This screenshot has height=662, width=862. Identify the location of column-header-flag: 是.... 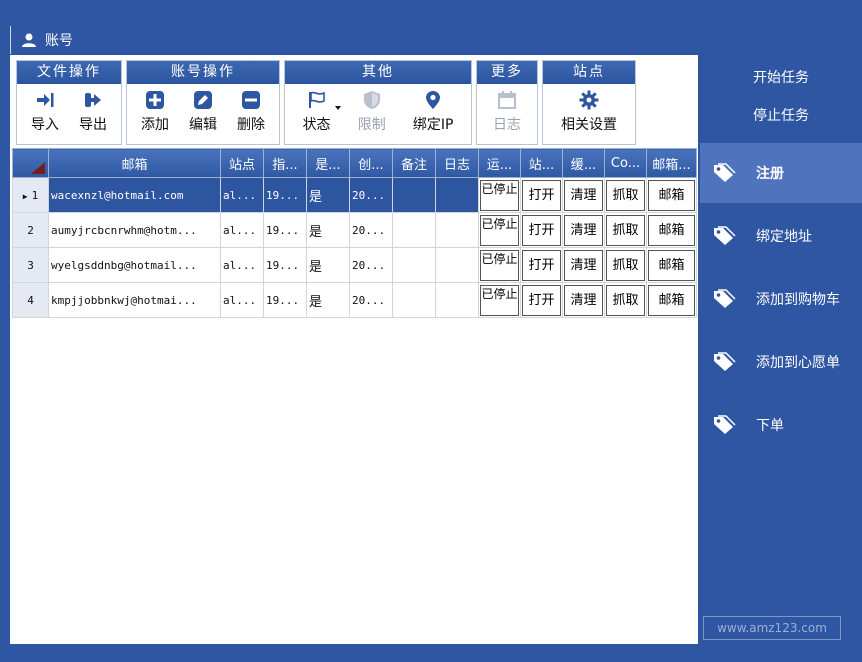
(328, 163).